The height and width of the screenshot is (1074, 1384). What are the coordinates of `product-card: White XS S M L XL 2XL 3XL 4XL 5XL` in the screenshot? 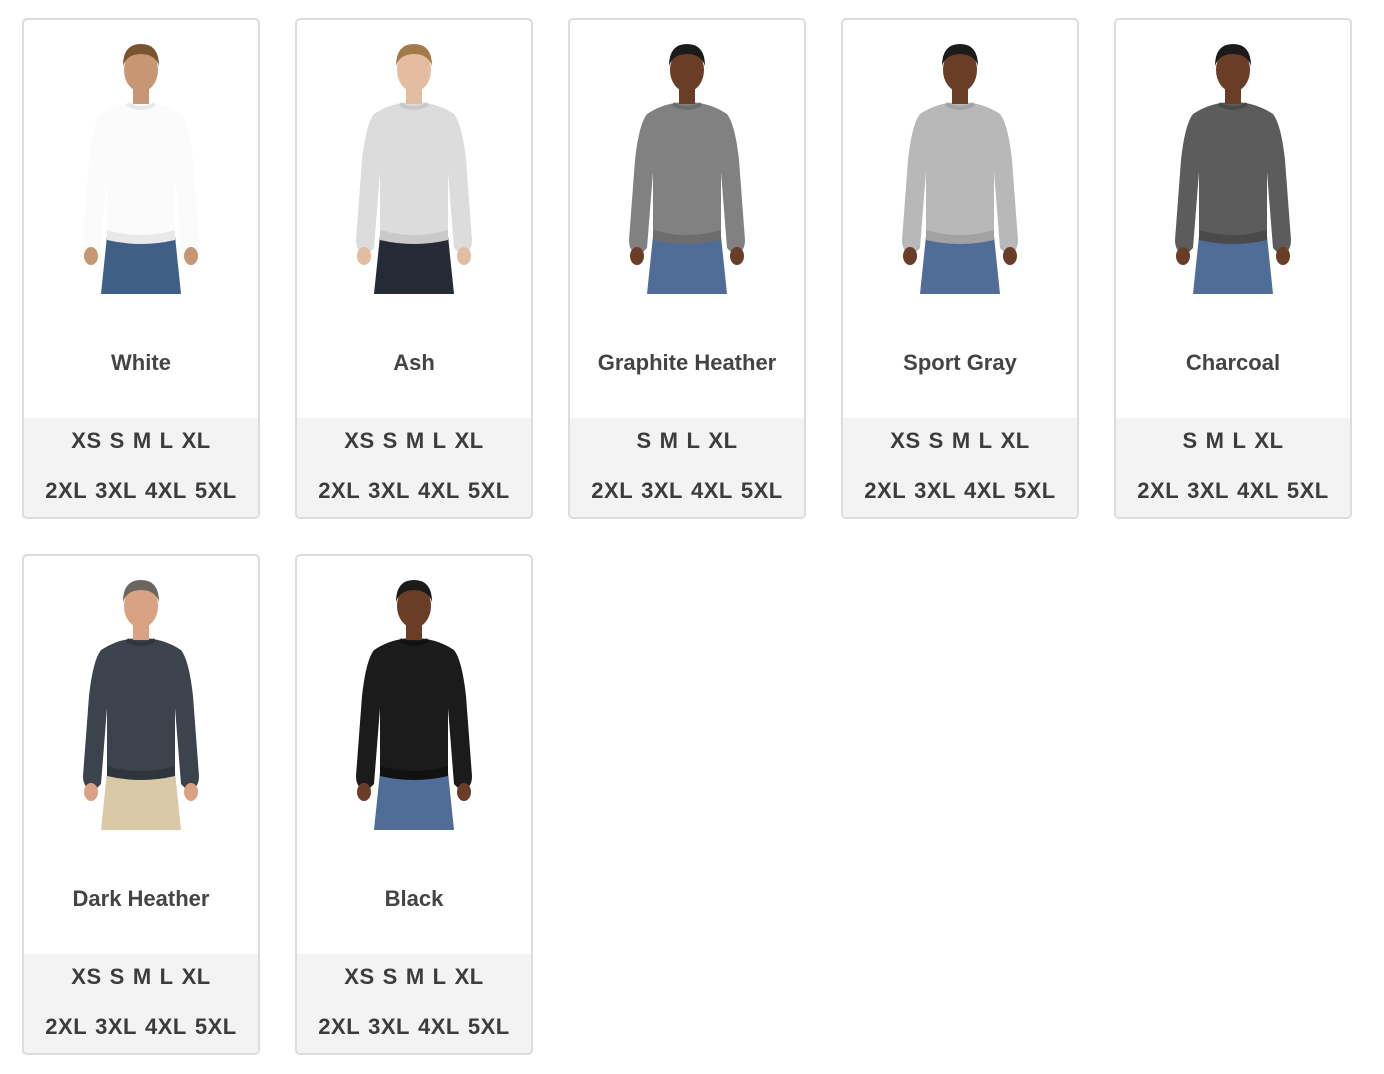 It's located at (141, 268).